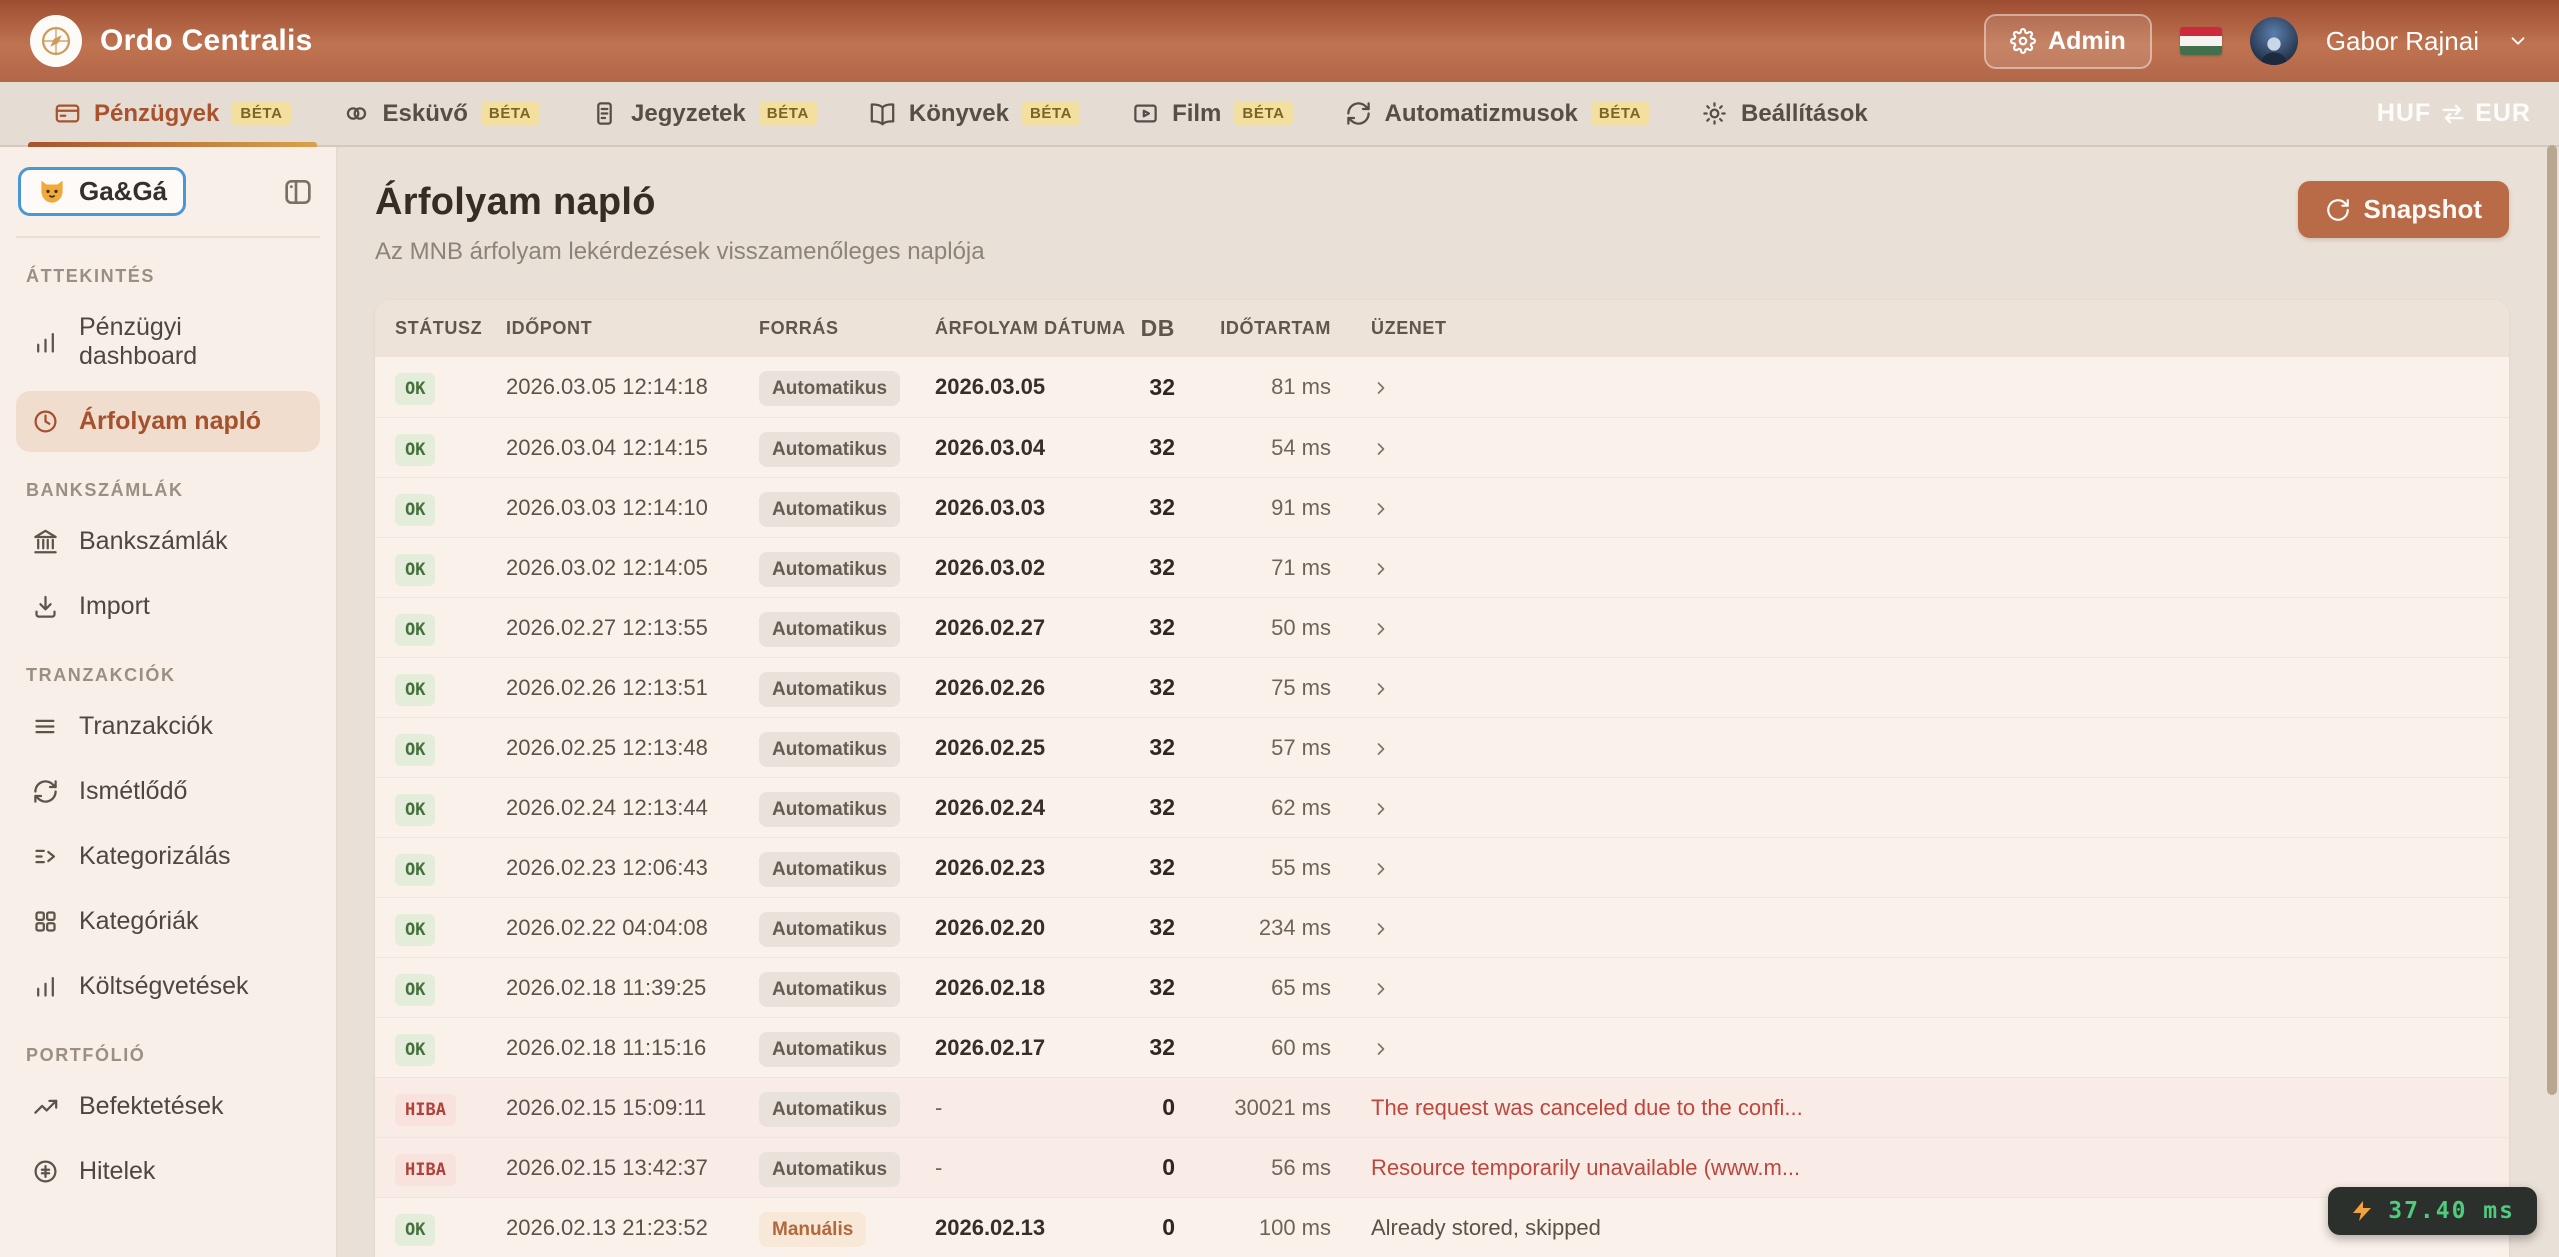  I want to click on tab-eskuvo: Esküvő BÉTA, so click(441, 113).